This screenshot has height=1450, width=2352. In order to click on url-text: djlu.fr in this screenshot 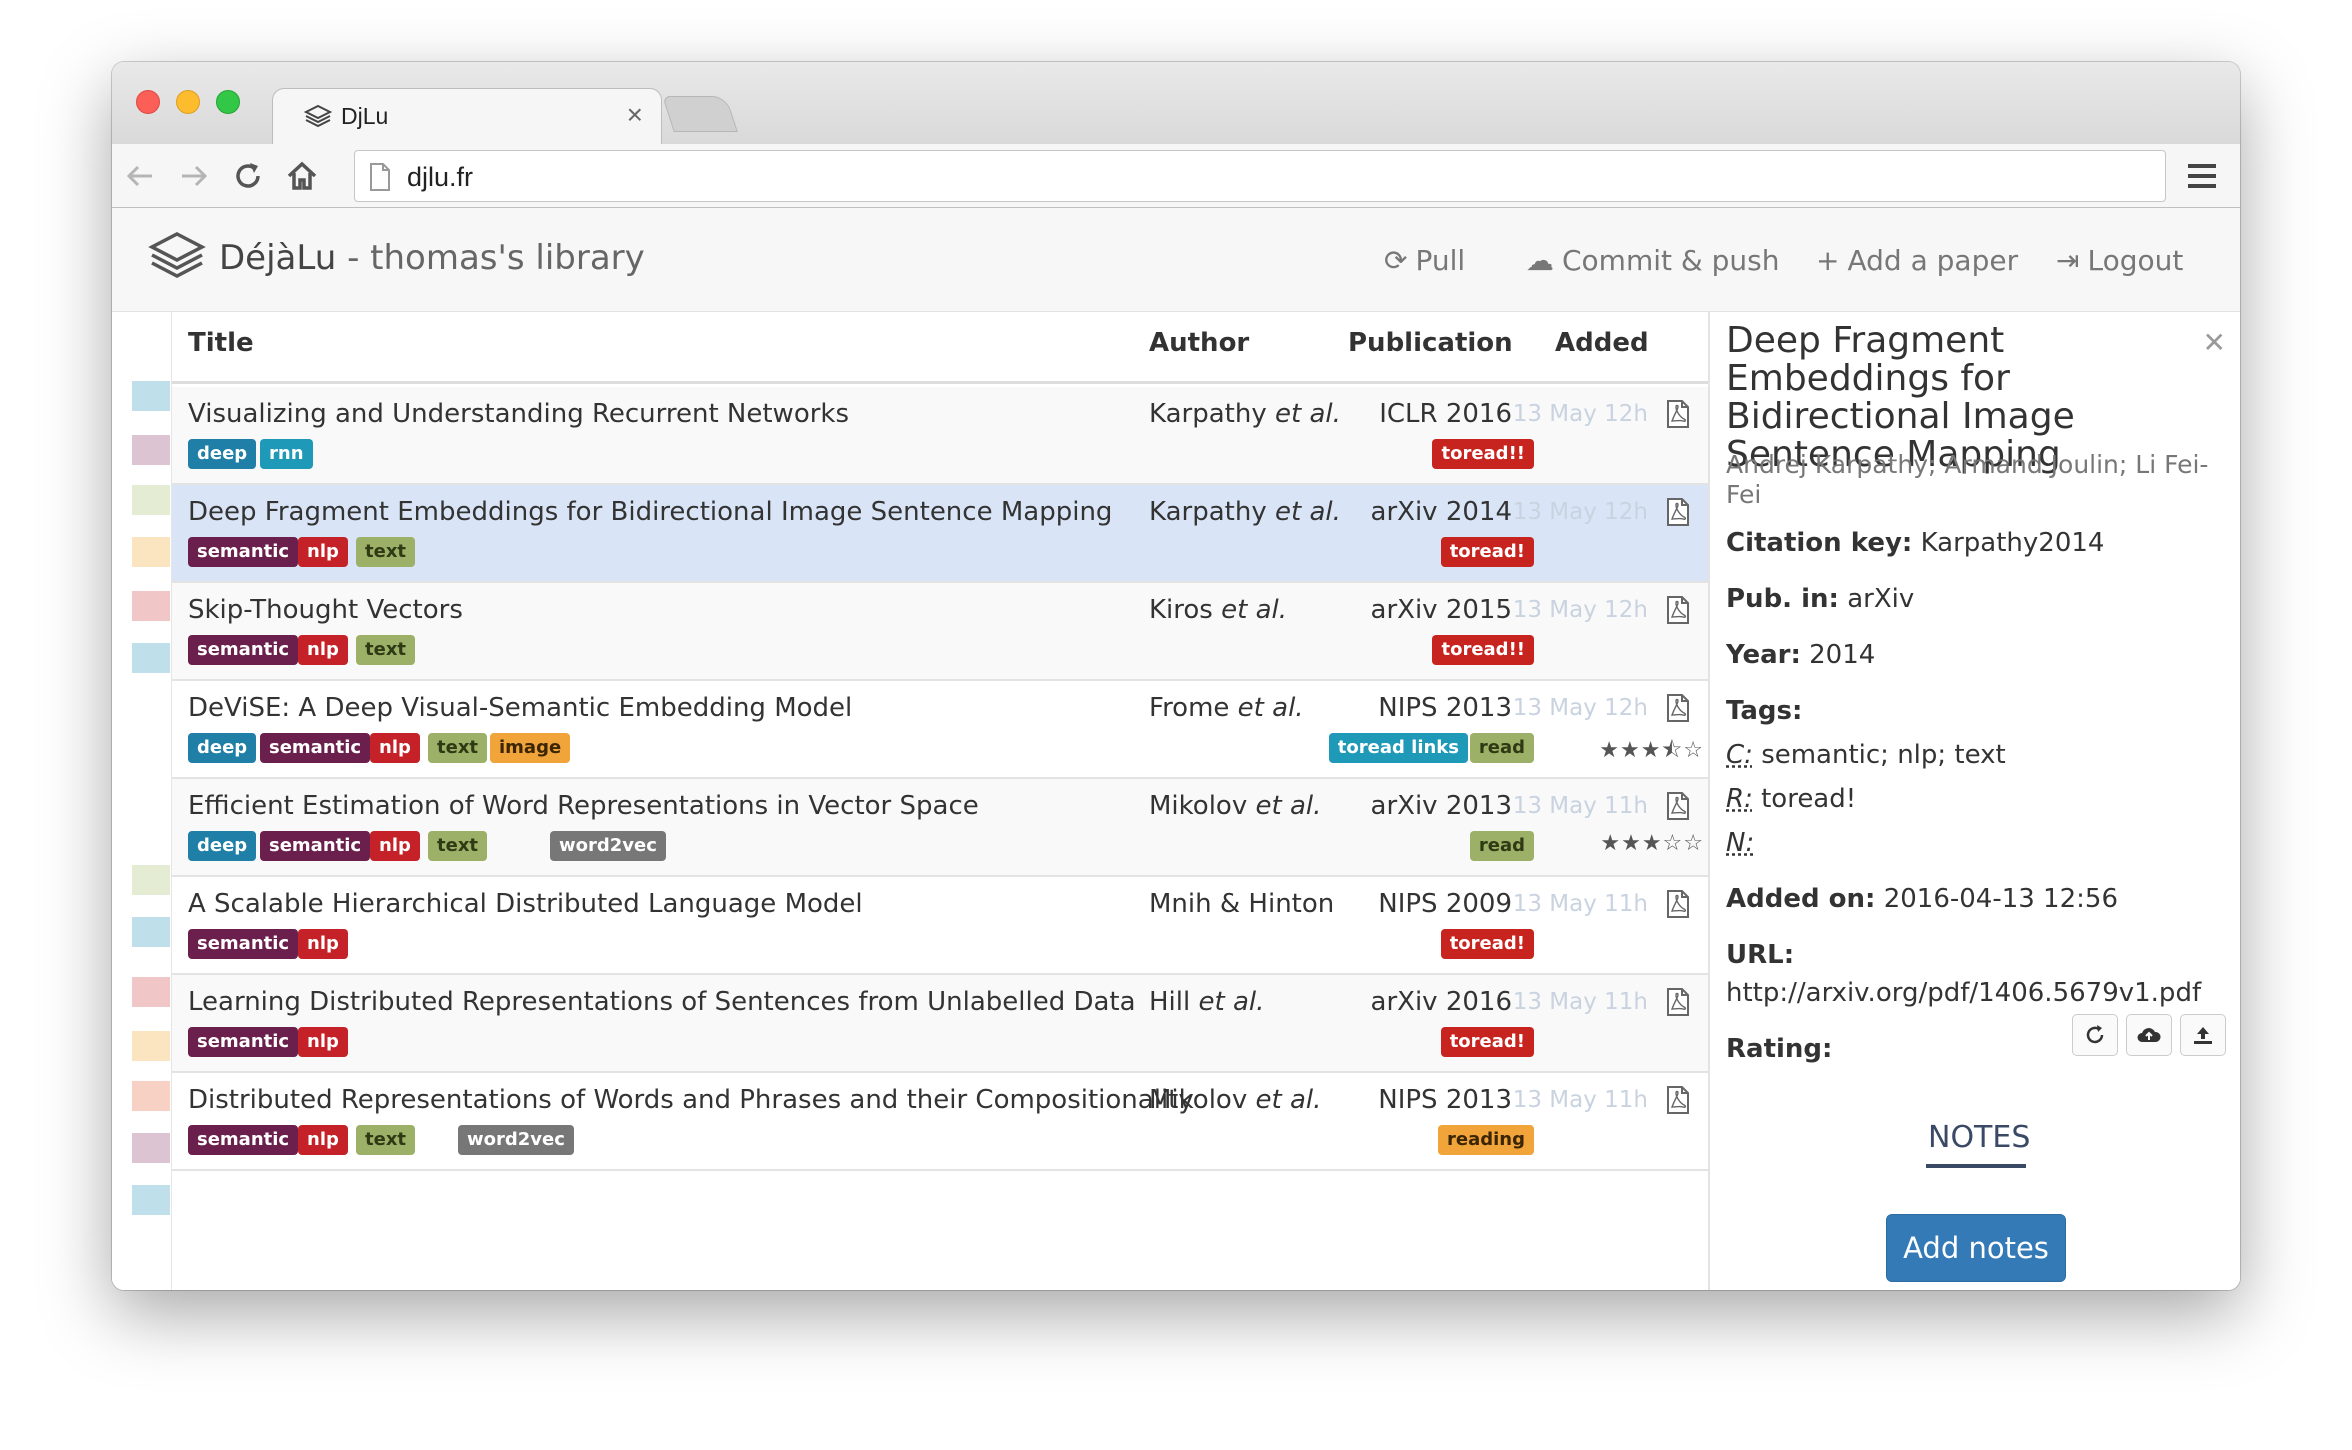, I will do `click(440, 177)`.